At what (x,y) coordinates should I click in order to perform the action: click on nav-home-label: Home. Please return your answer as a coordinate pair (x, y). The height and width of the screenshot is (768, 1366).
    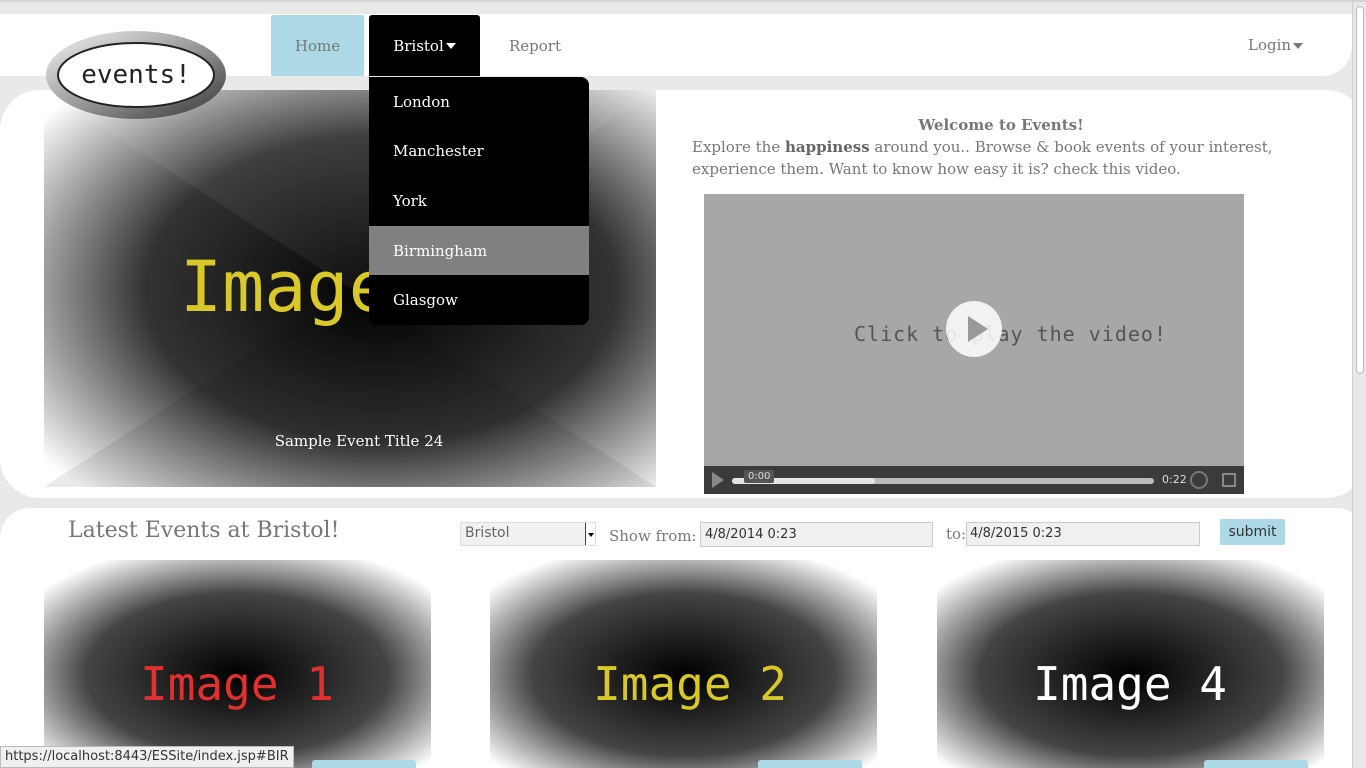
    Looking at the image, I should click on (317, 45).